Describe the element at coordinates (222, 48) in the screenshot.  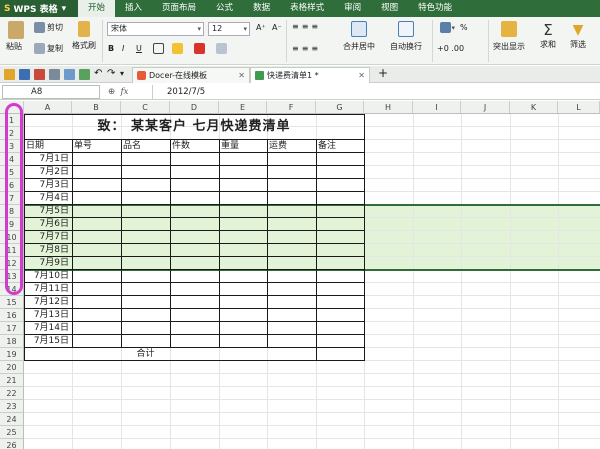
I see `clear-format-button` at that location.